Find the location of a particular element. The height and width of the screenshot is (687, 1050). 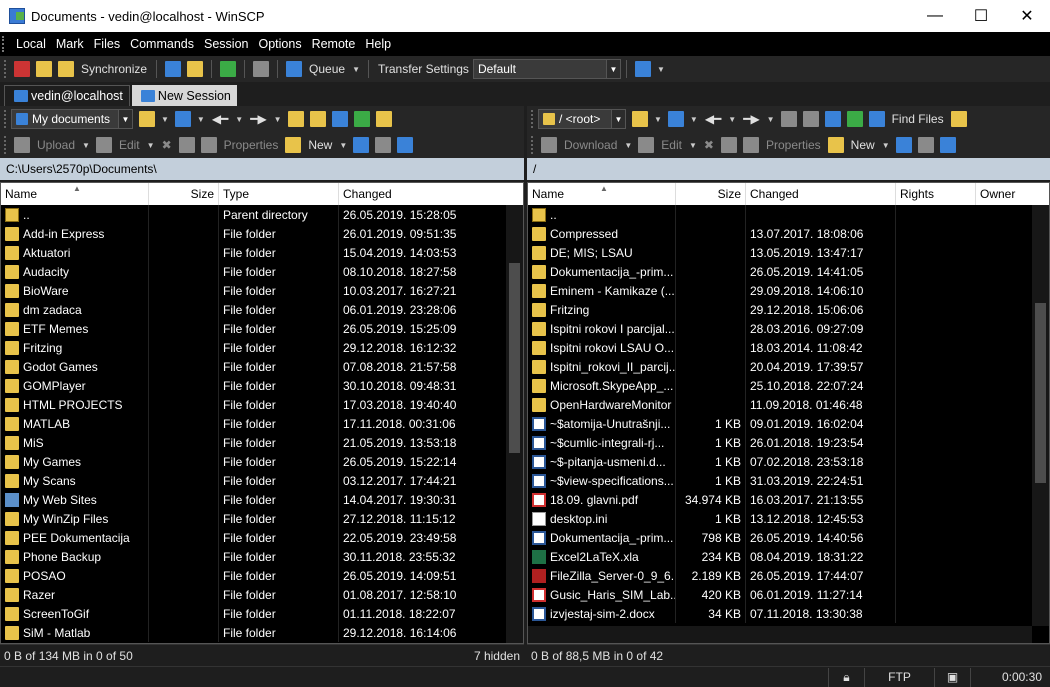

properties-button: Properties is located at coordinates (251, 145).